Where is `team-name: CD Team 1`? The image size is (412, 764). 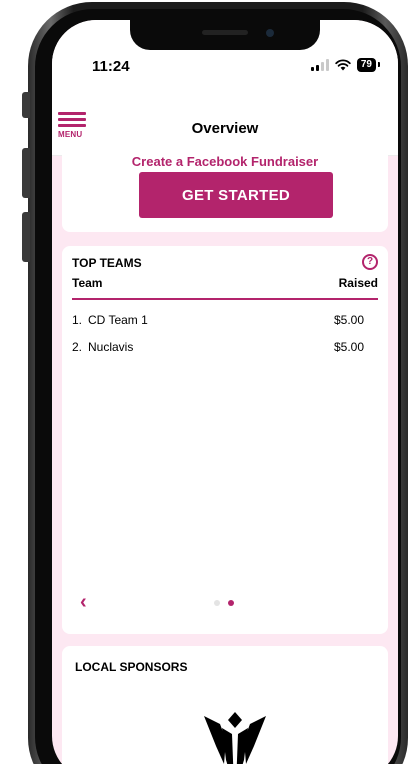
team-name: CD Team 1 is located at coordinates (118, 320).